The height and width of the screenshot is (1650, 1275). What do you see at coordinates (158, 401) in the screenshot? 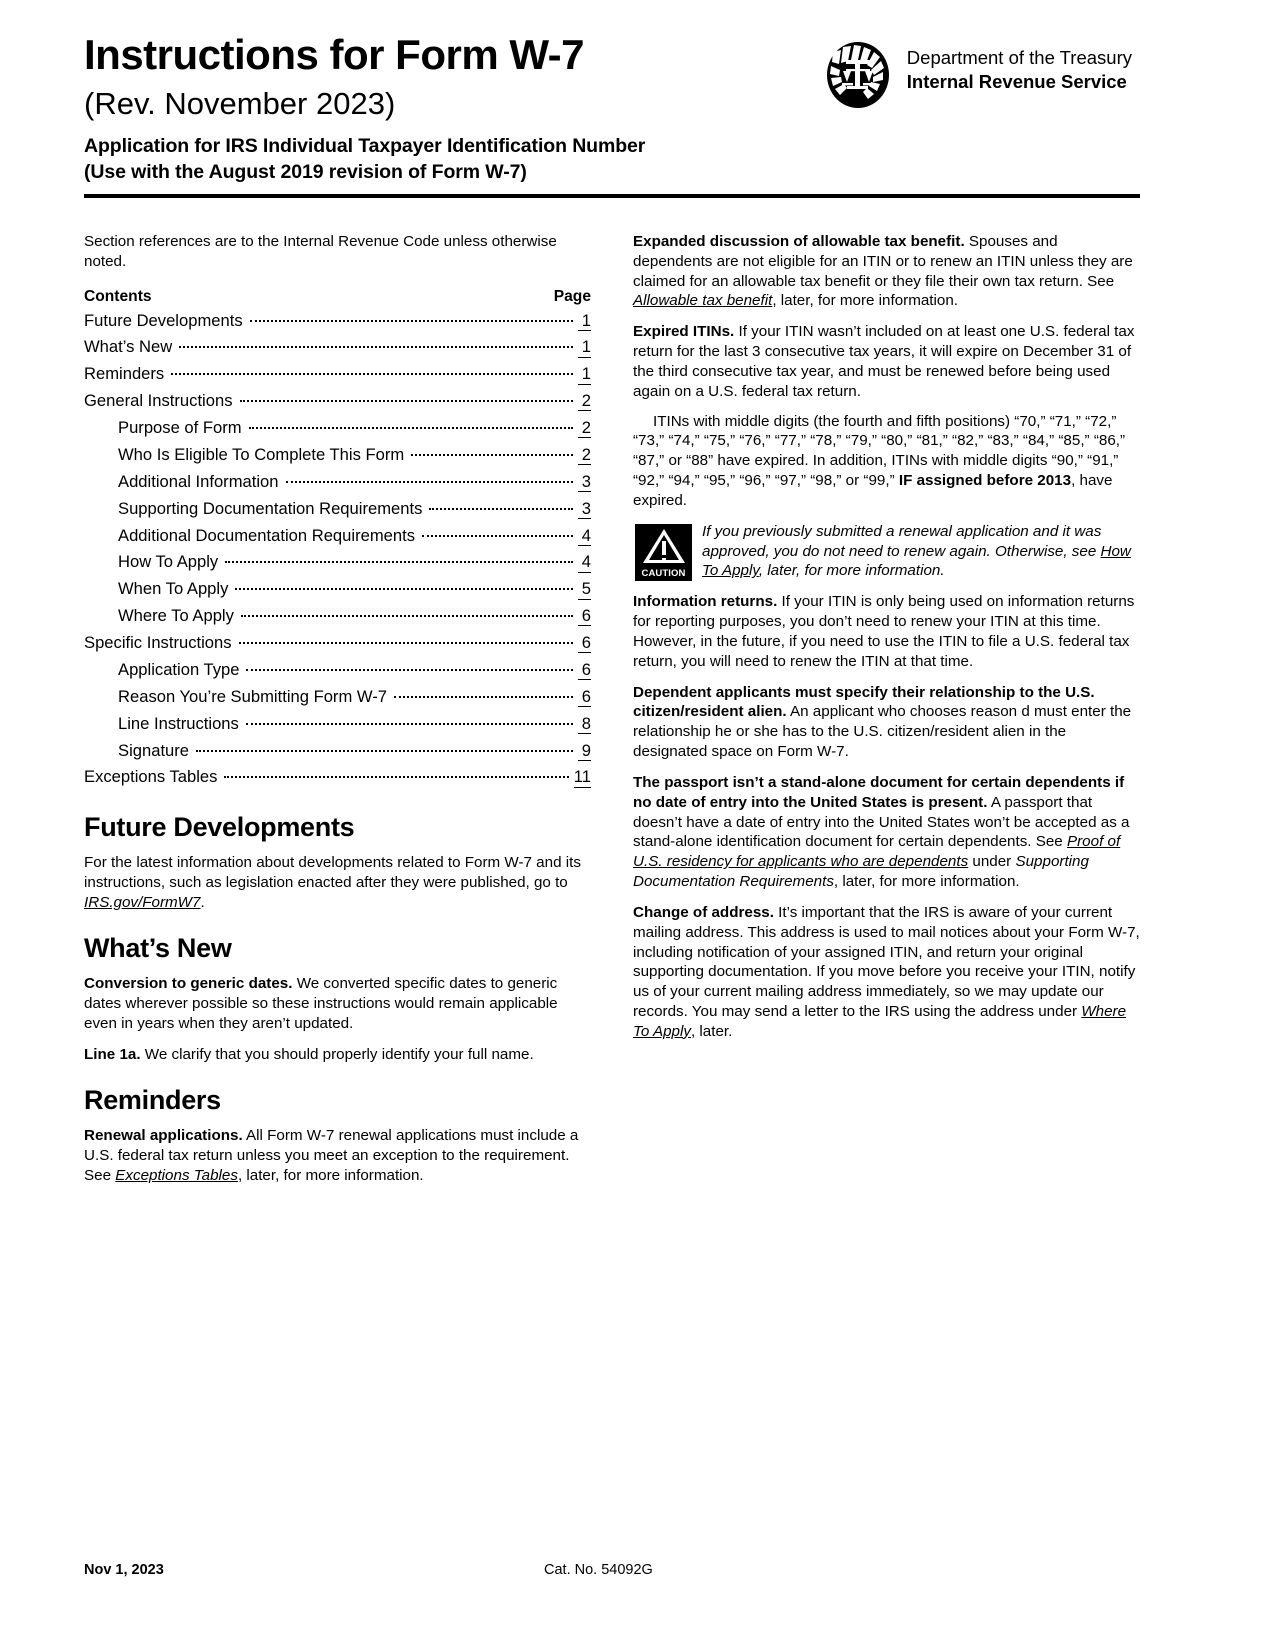
I see `toc-entry-label: General Instructions` at bounding box center [158, 401].